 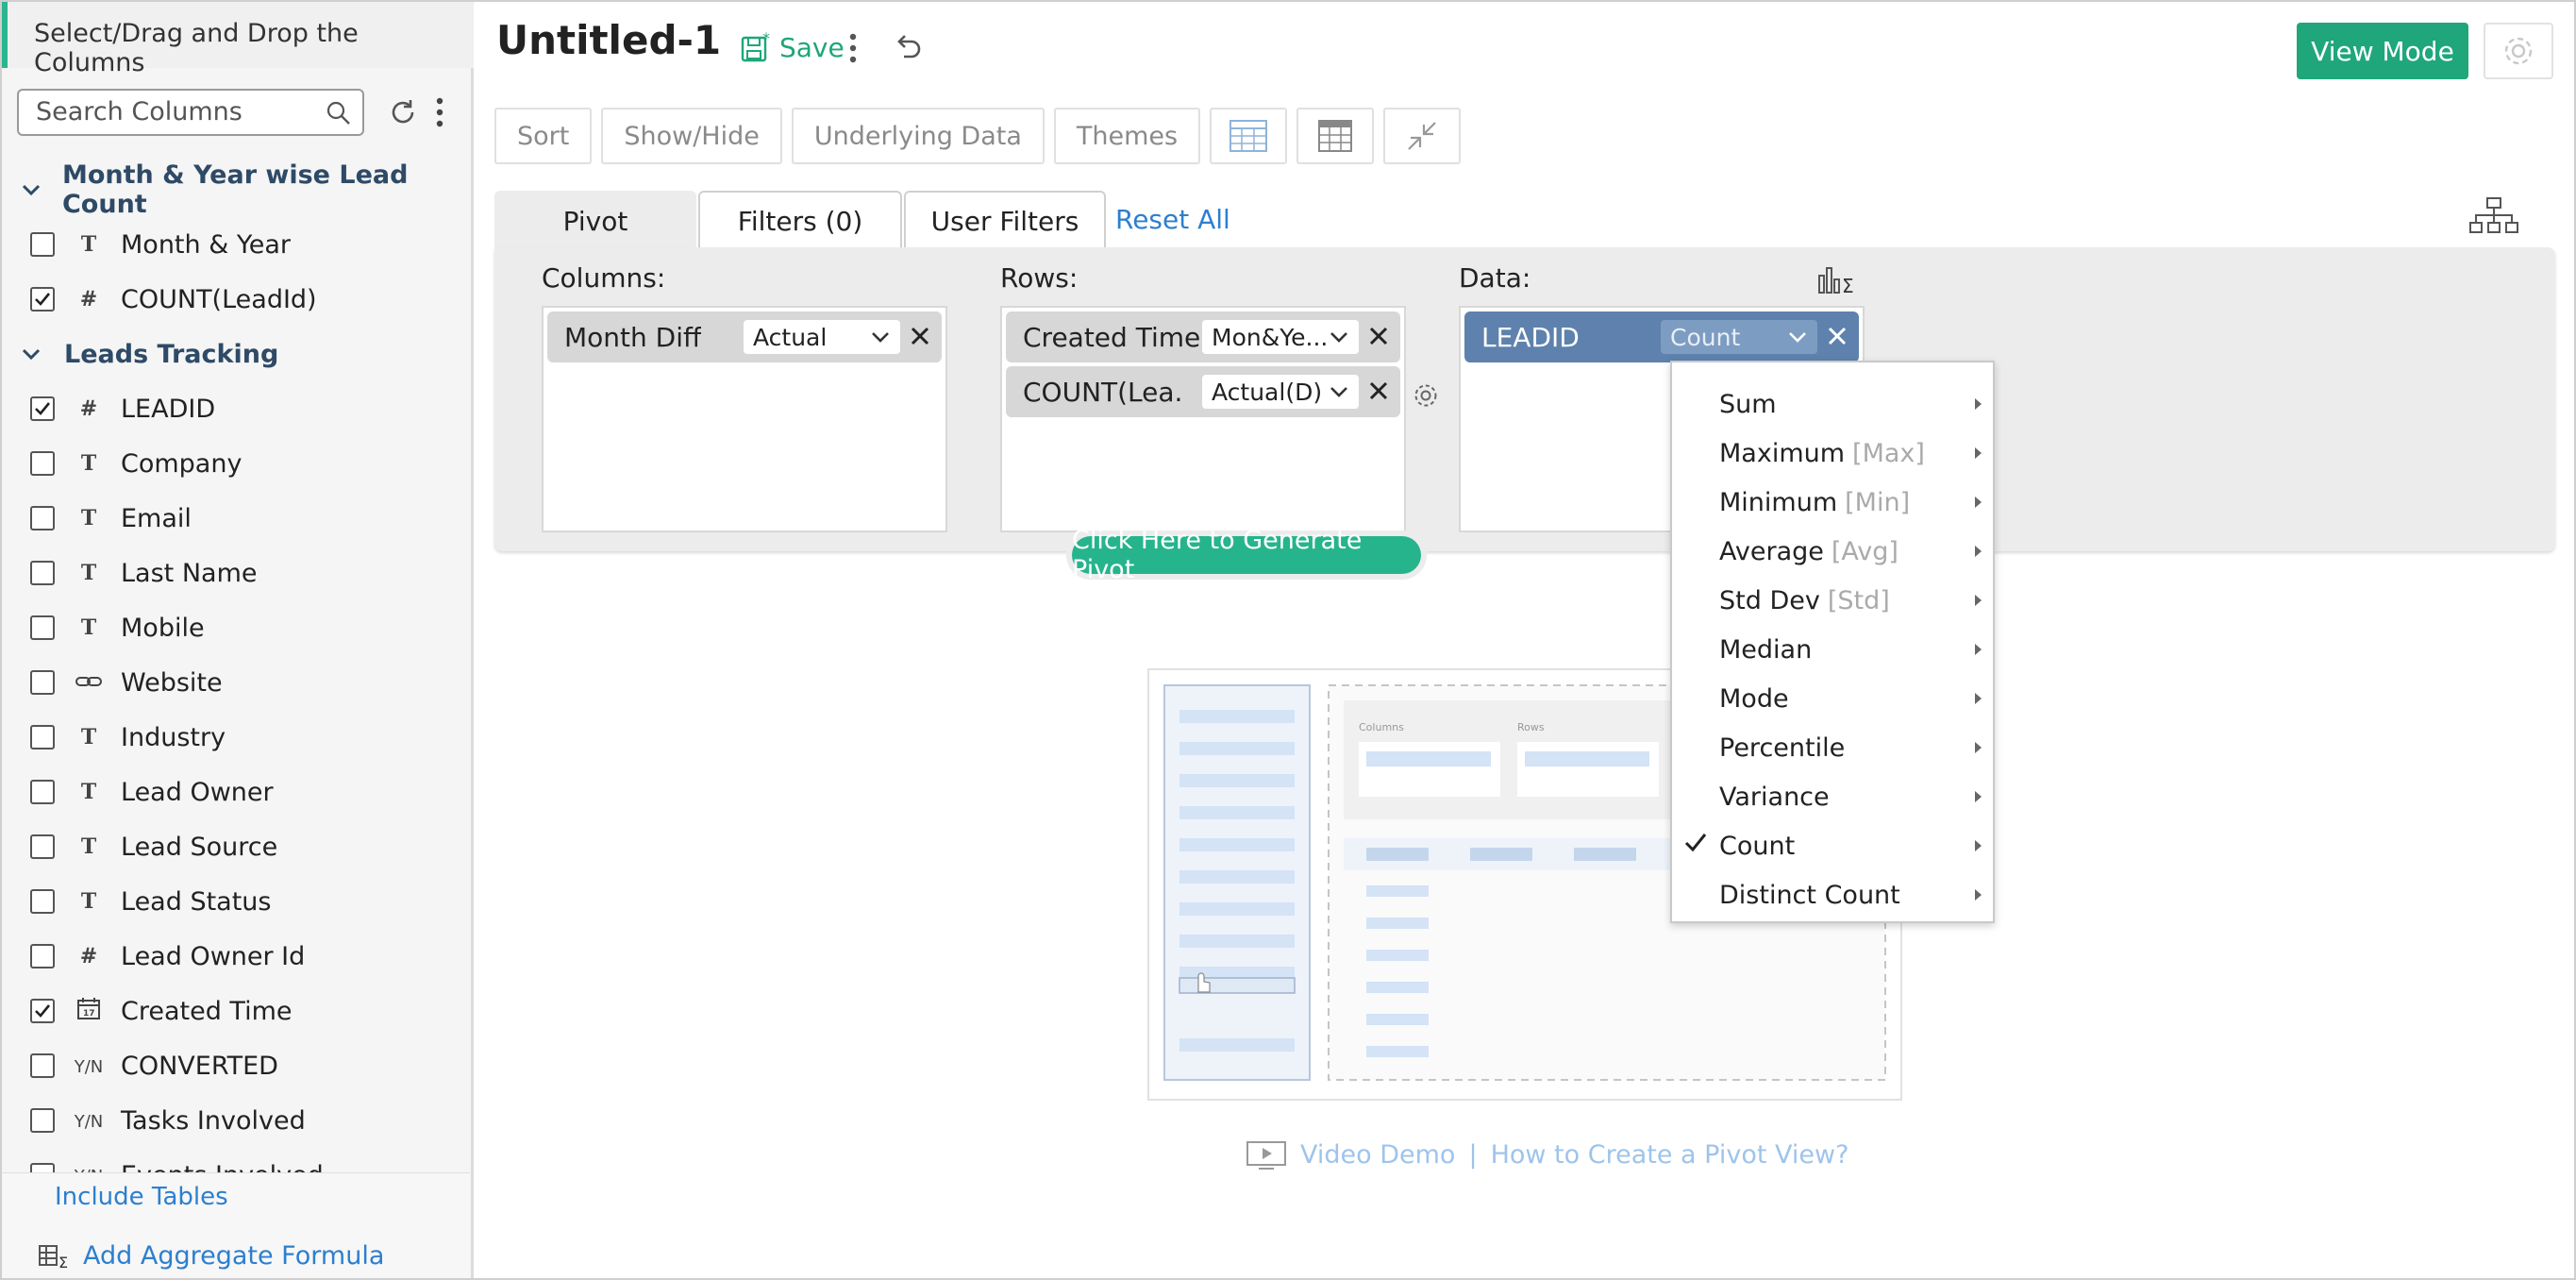 What do you see at coordinates (89, 1011) in the screenshot?
I see `calendar-type-icon: 17` at bounding box center [89, 1011].